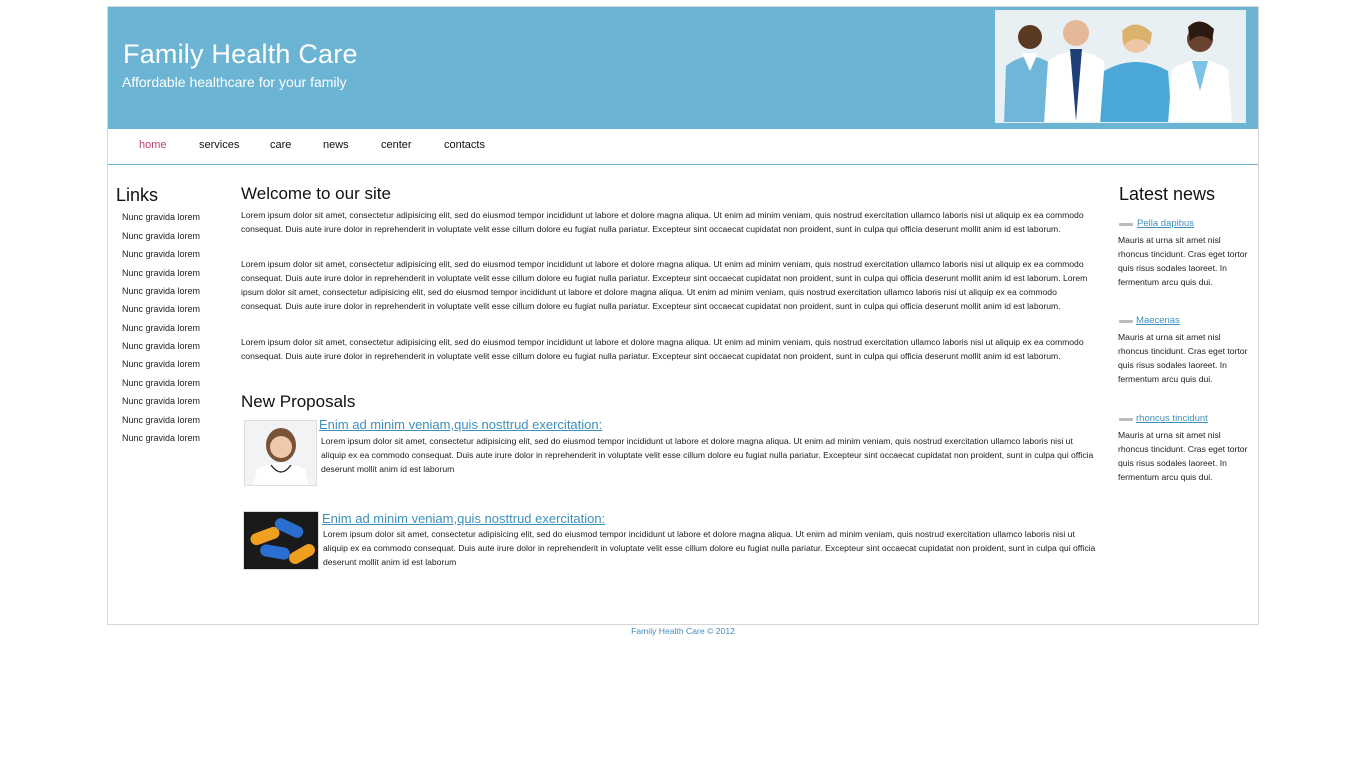 The height and width of the screenshot is (768, 1366). What do you see at coordinates (396, 145) in the screenshot?
I see `nav-center: center` at bounding box center [396, 145].